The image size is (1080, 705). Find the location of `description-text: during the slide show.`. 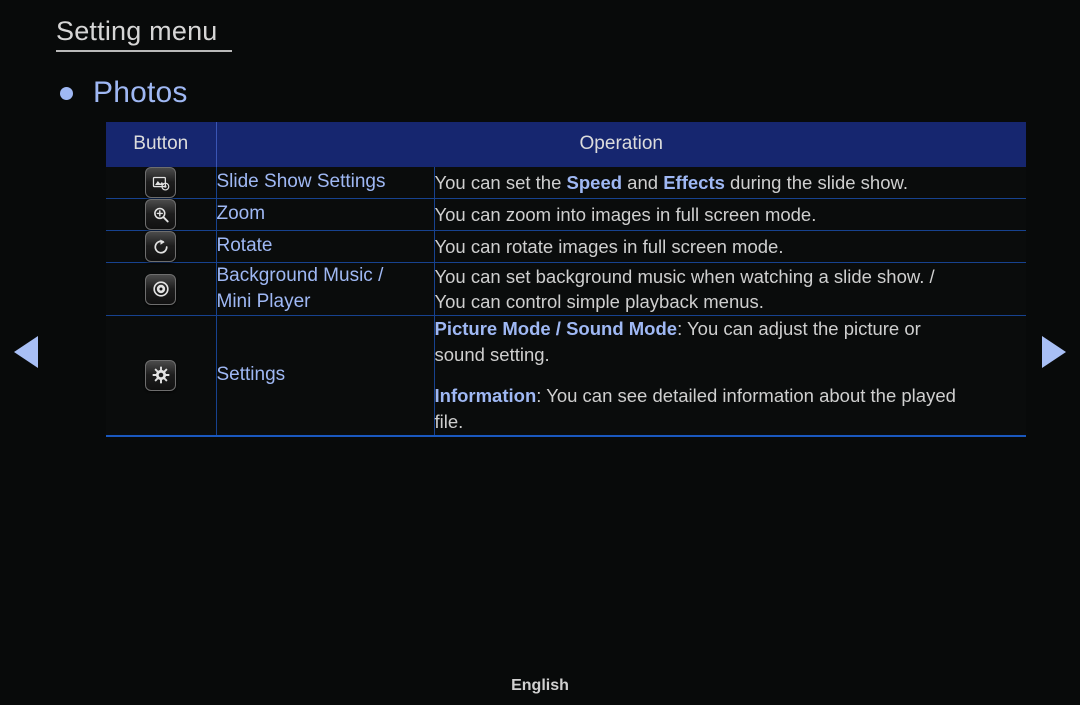

description-text: during the slide show. is located at coordinates (816, 182).